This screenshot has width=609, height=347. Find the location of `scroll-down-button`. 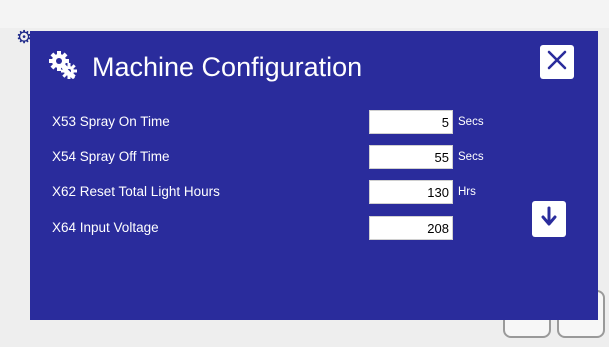

scroll-down-button is located at coordinates (549, 219).